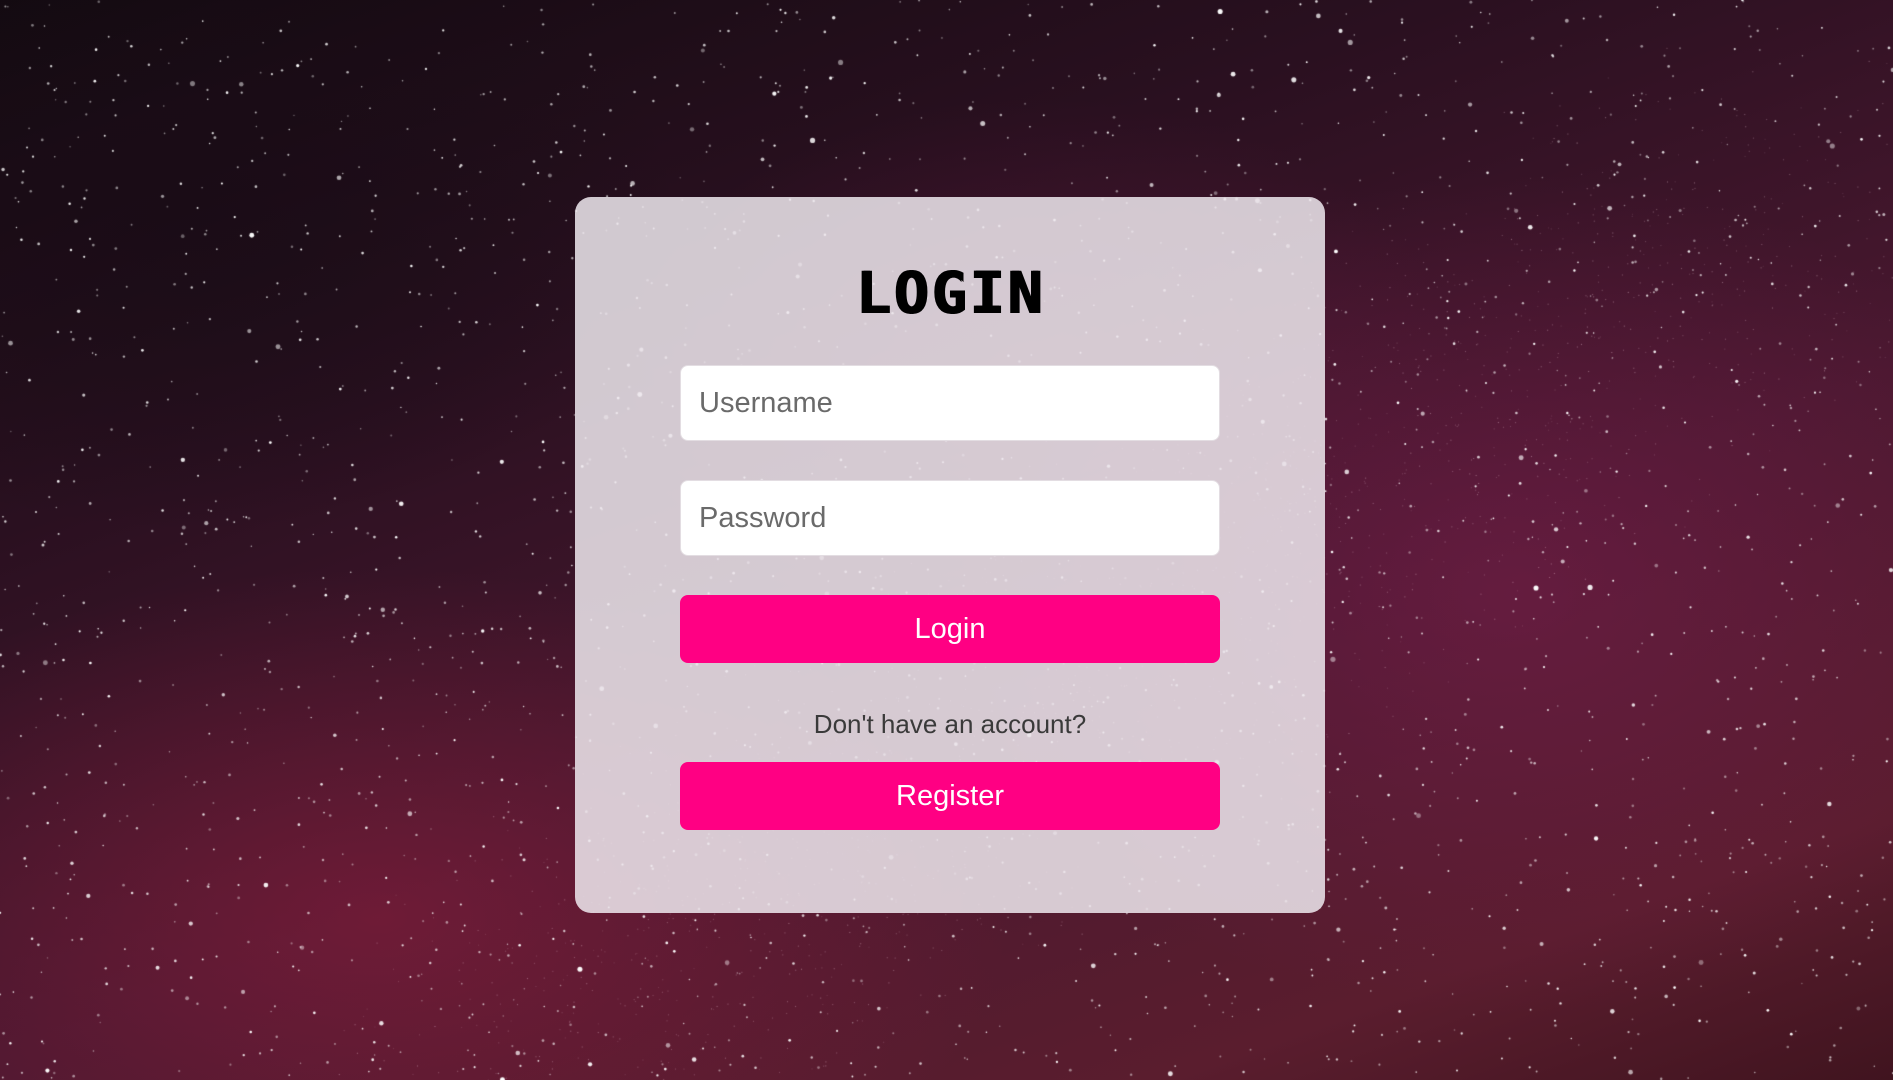  Describe the element at coordinates (950, 796) in the screenshot. I see `register-button: Register` at that location.